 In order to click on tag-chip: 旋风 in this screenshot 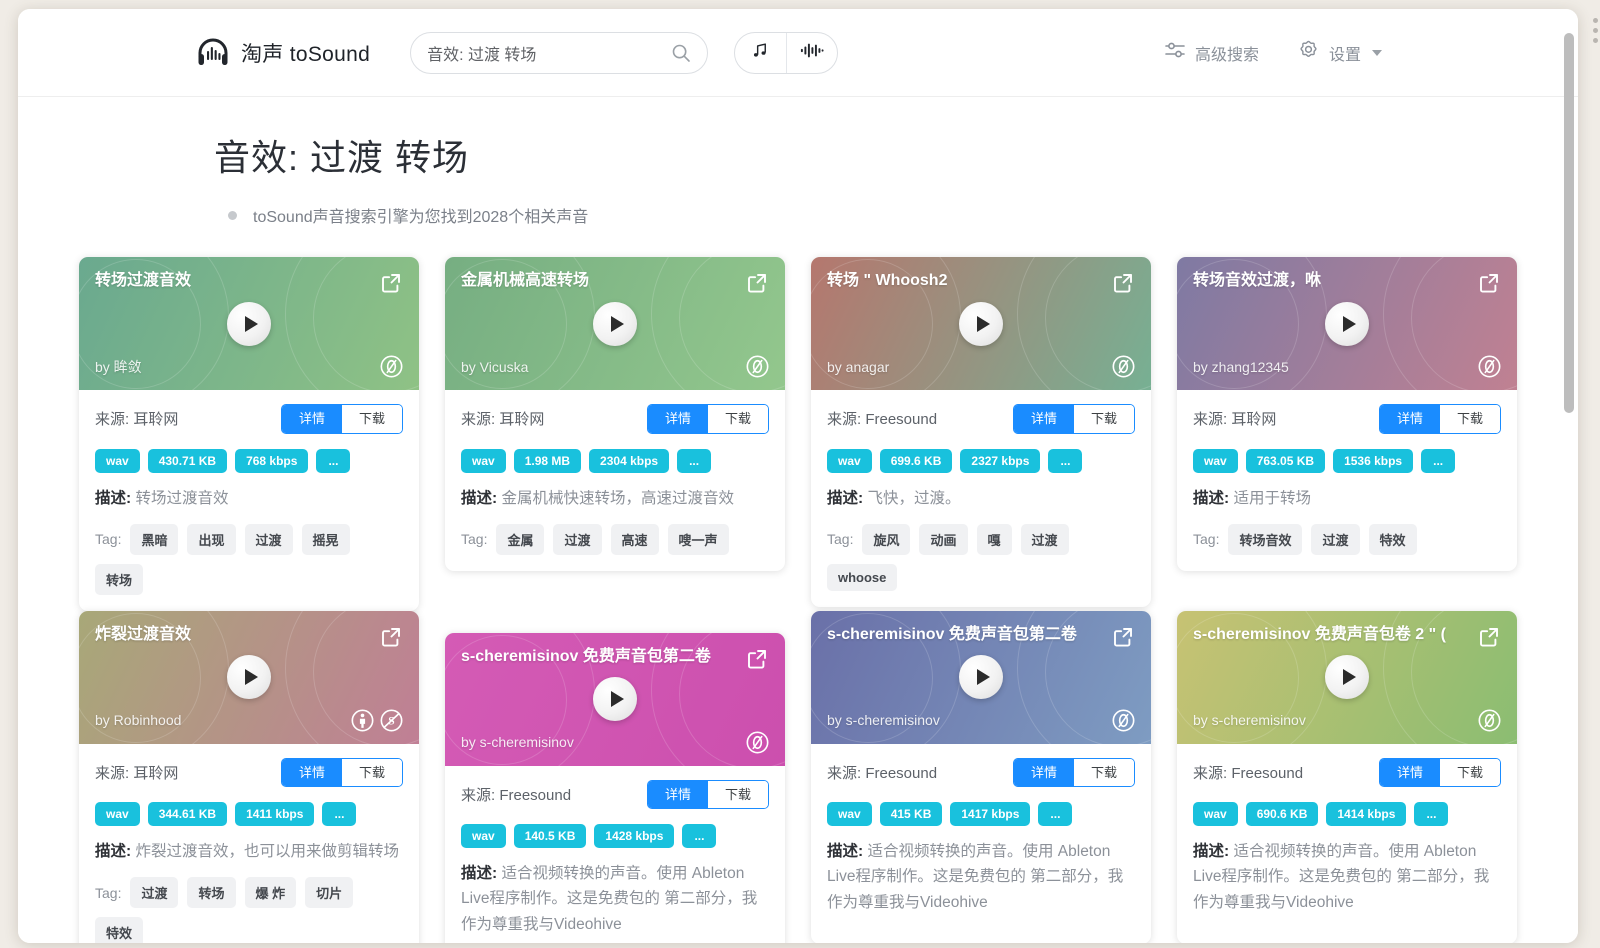, I will do `click(886, 539)`.